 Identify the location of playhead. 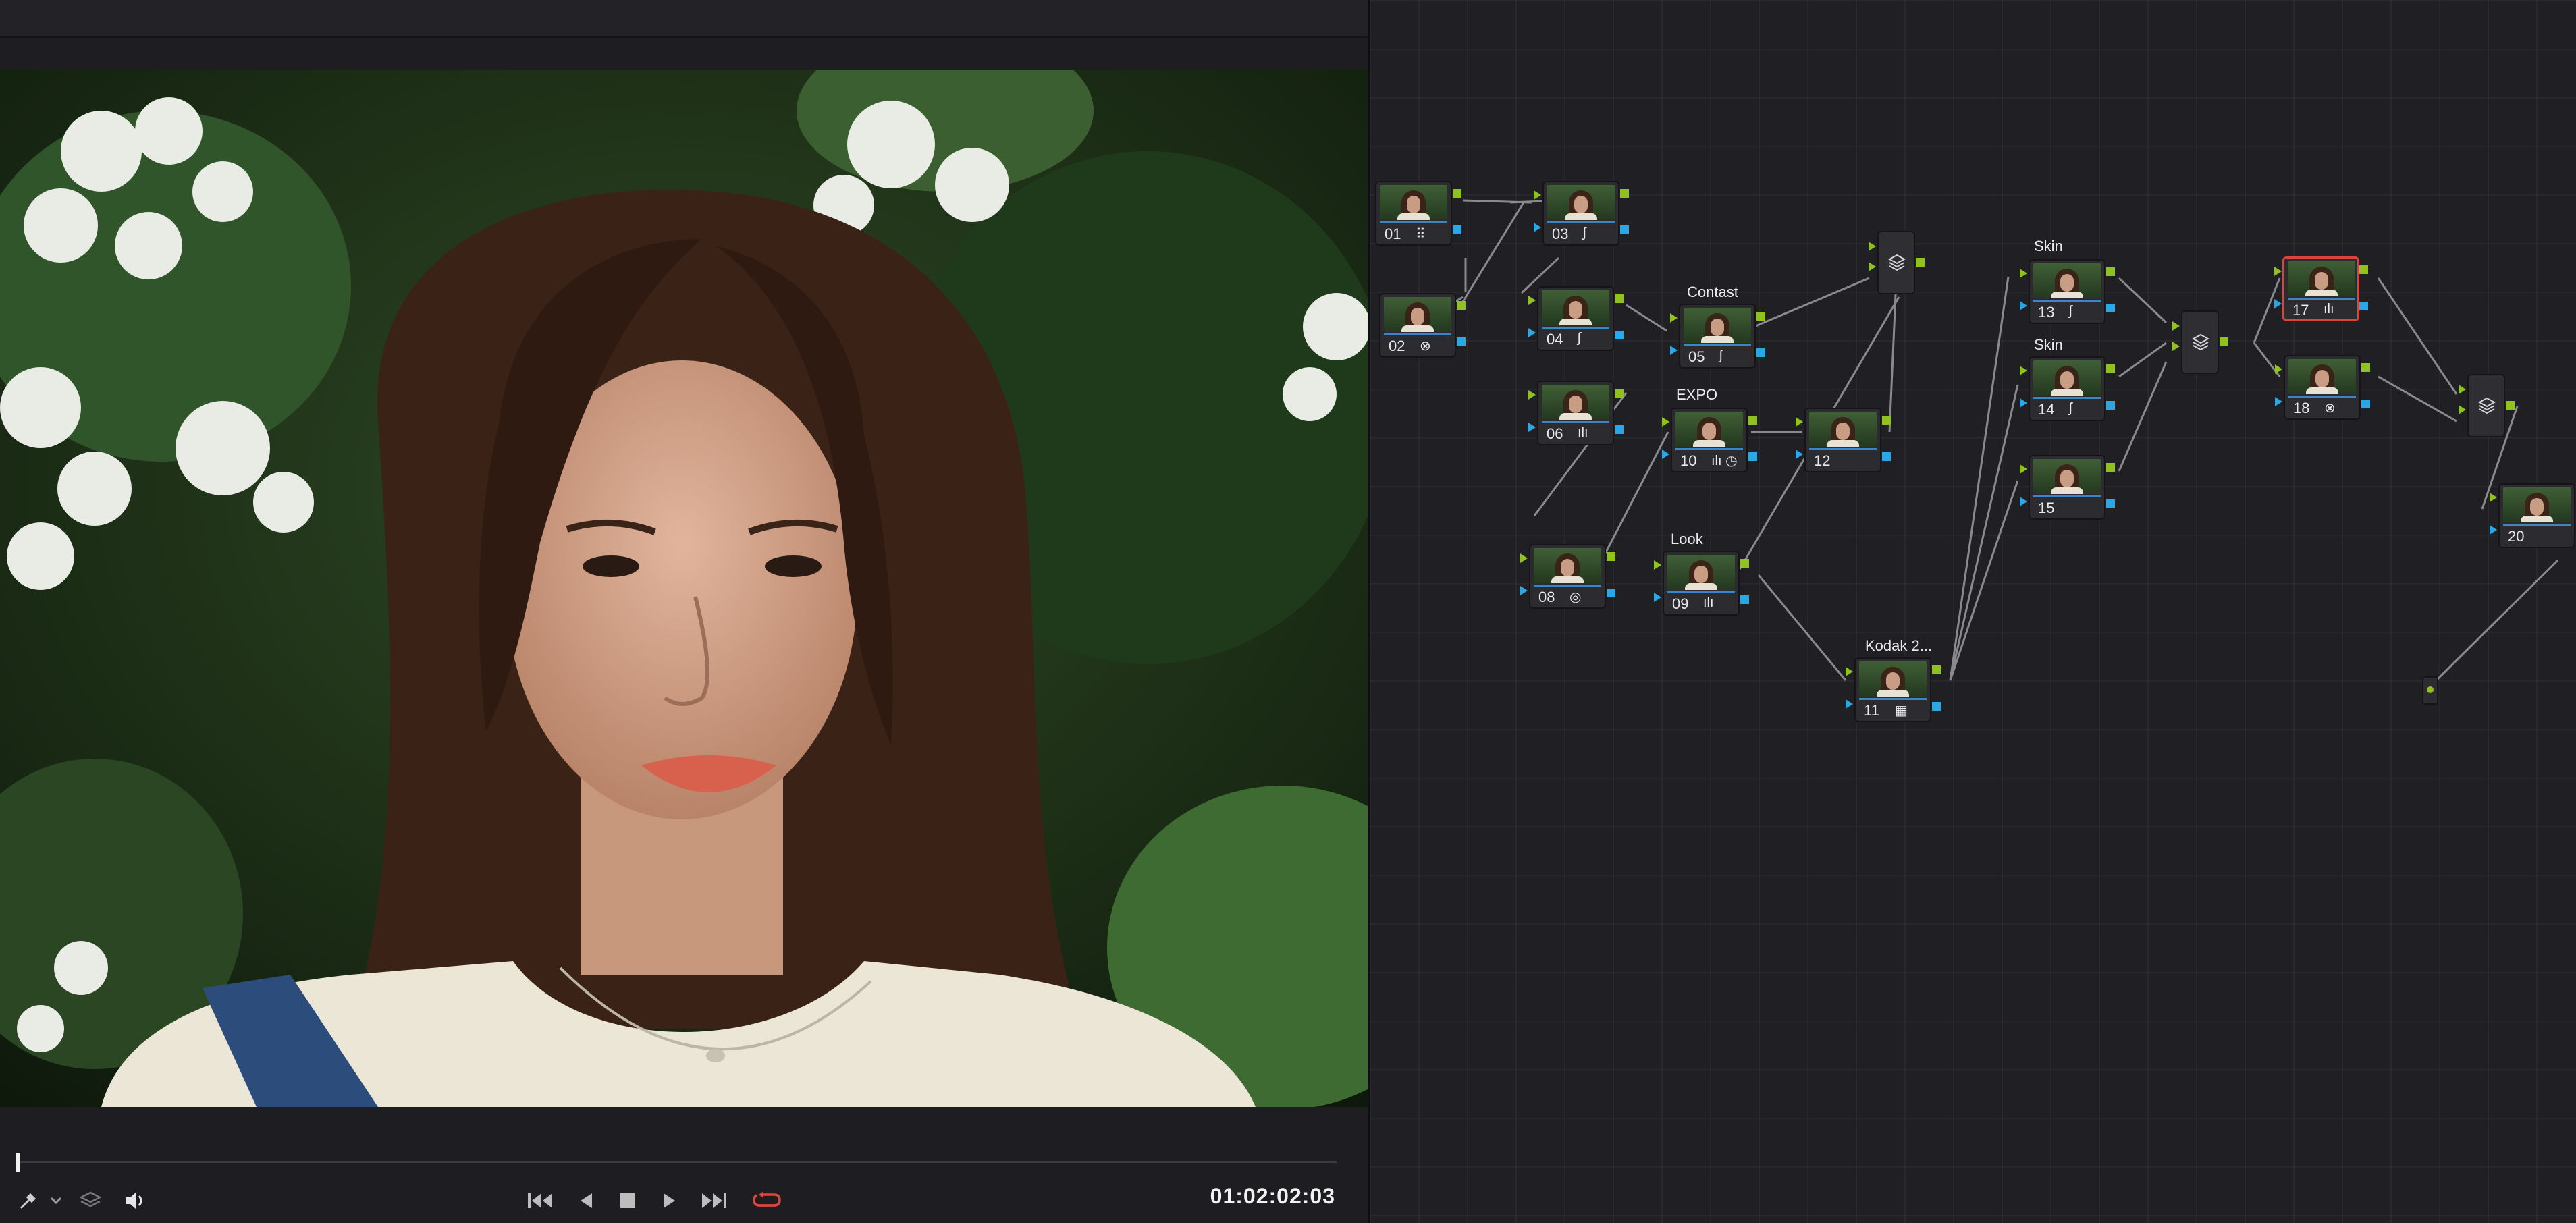
(18, 1162).